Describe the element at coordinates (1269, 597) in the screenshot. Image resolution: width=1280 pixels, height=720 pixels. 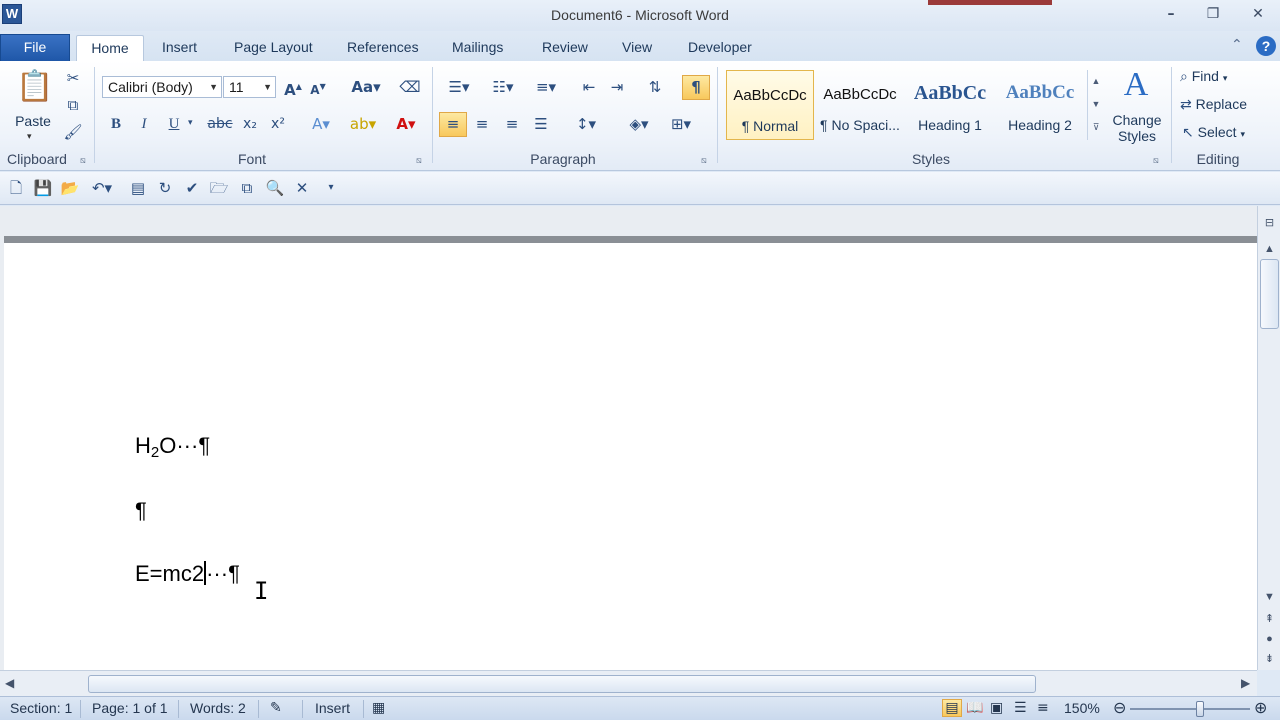
I see `scroll-down-icon: ▼` at that location.